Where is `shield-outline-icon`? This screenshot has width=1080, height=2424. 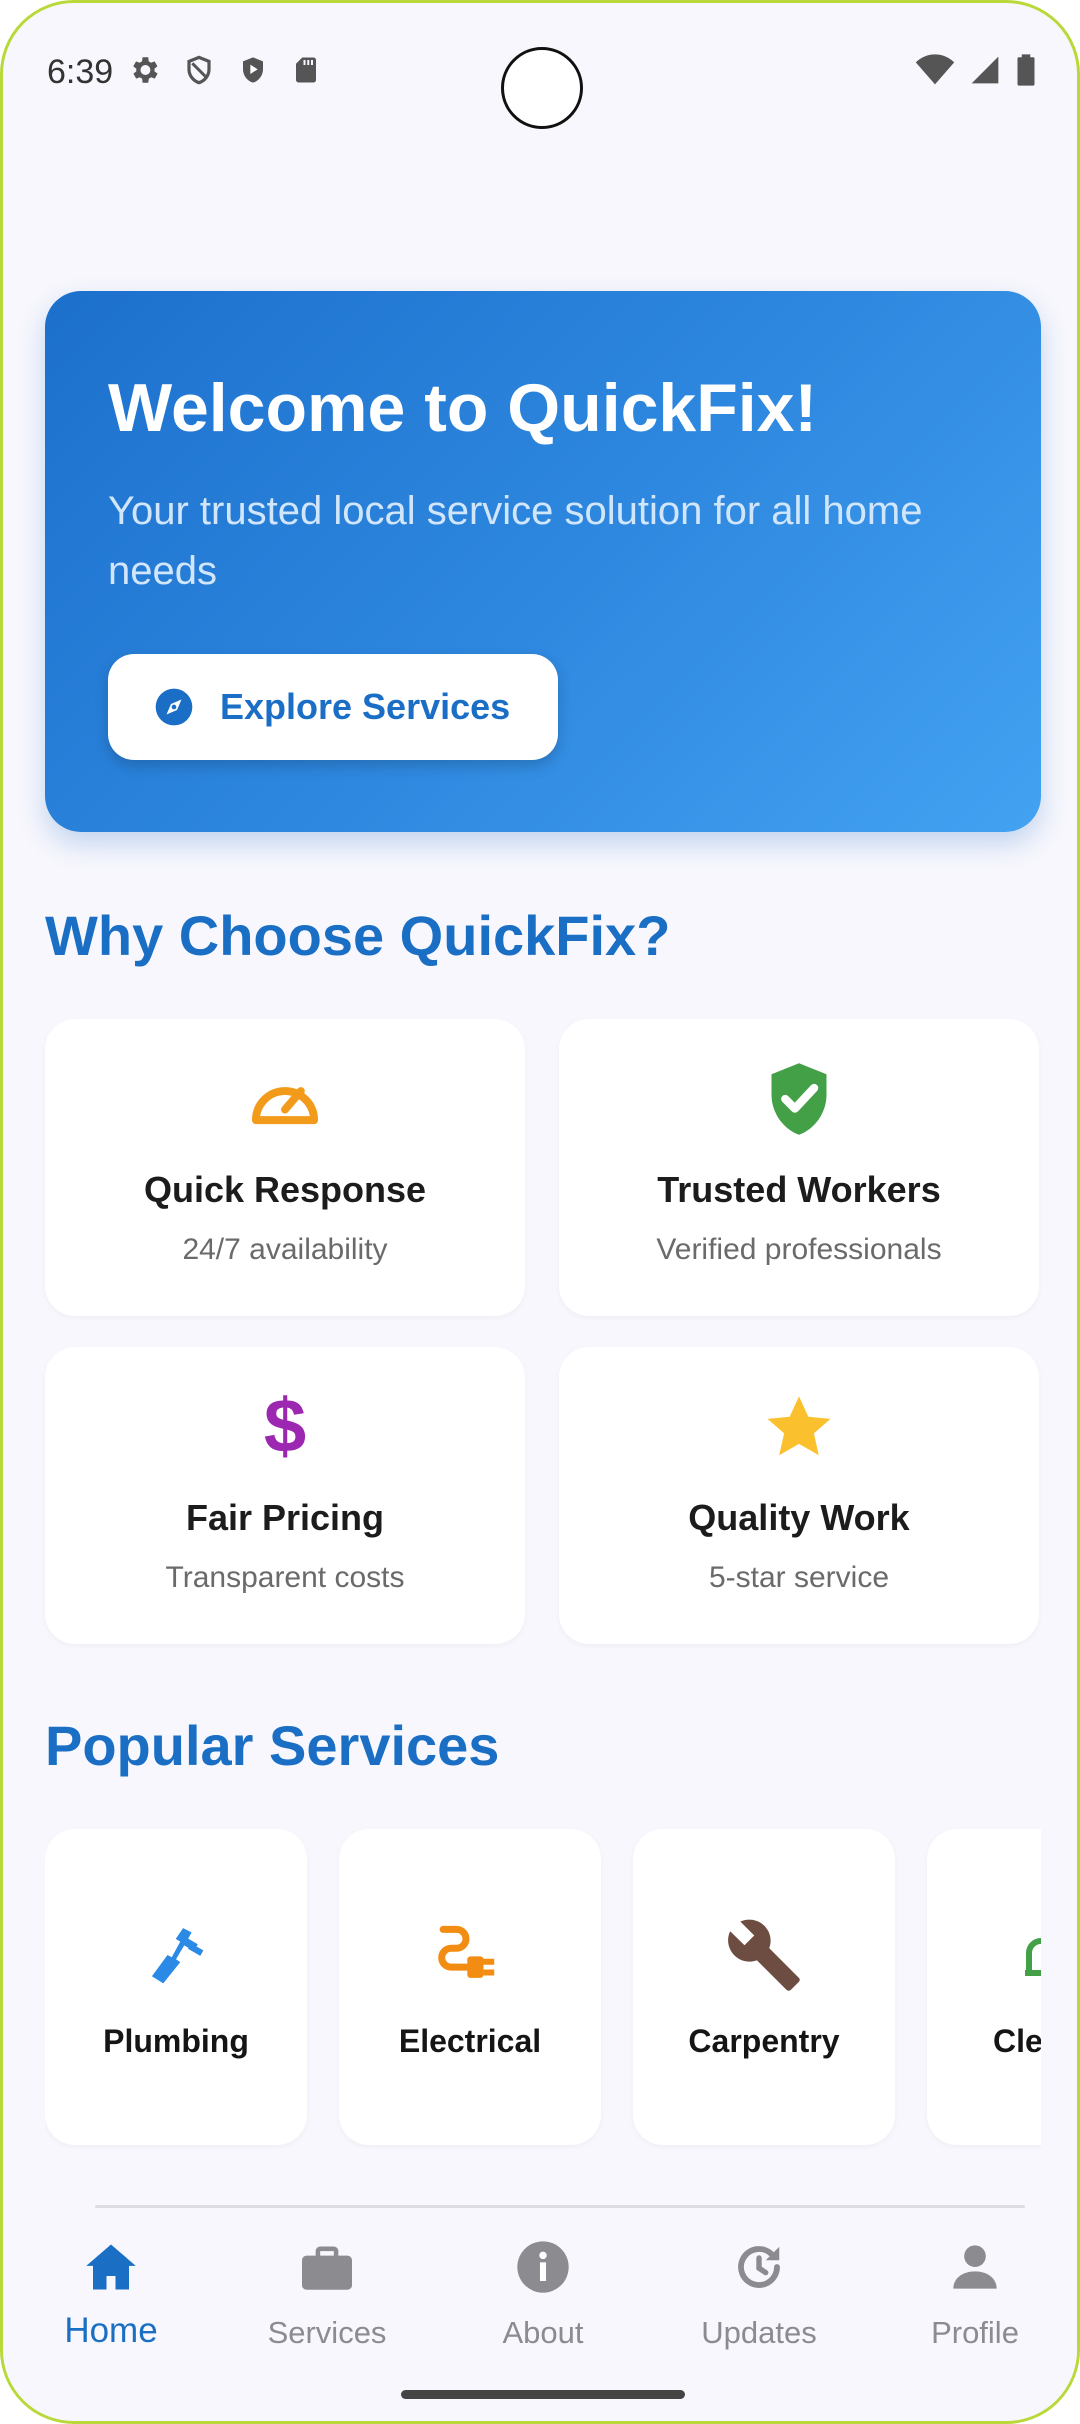
shield-outline-icon is located at coordinates (199, 72).